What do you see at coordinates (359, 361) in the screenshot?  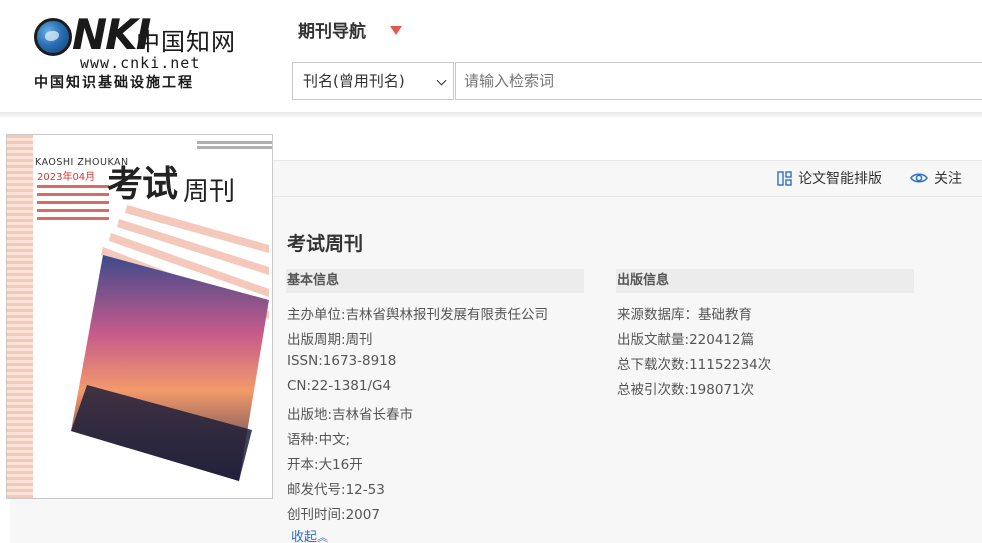 I see `info-value: 1673-8918` at bounding box center [359, 361].